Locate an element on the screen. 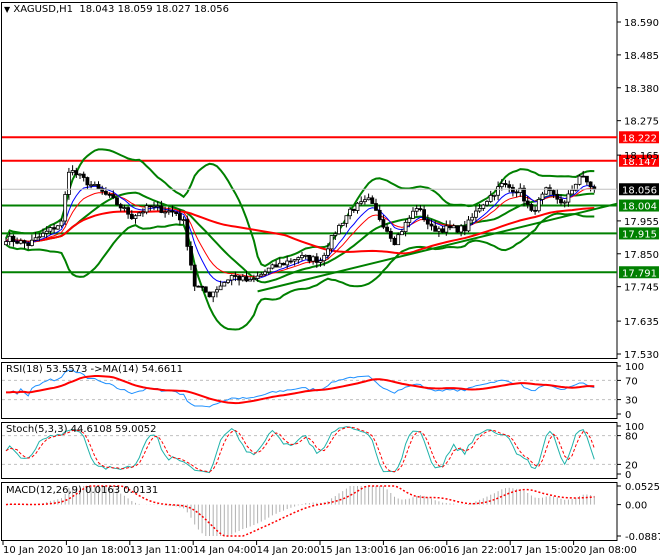 The width and height of the screenshot is (660, 560). x-tick-label: 17 Jan 15:00 is located at coordinates (541, 550).